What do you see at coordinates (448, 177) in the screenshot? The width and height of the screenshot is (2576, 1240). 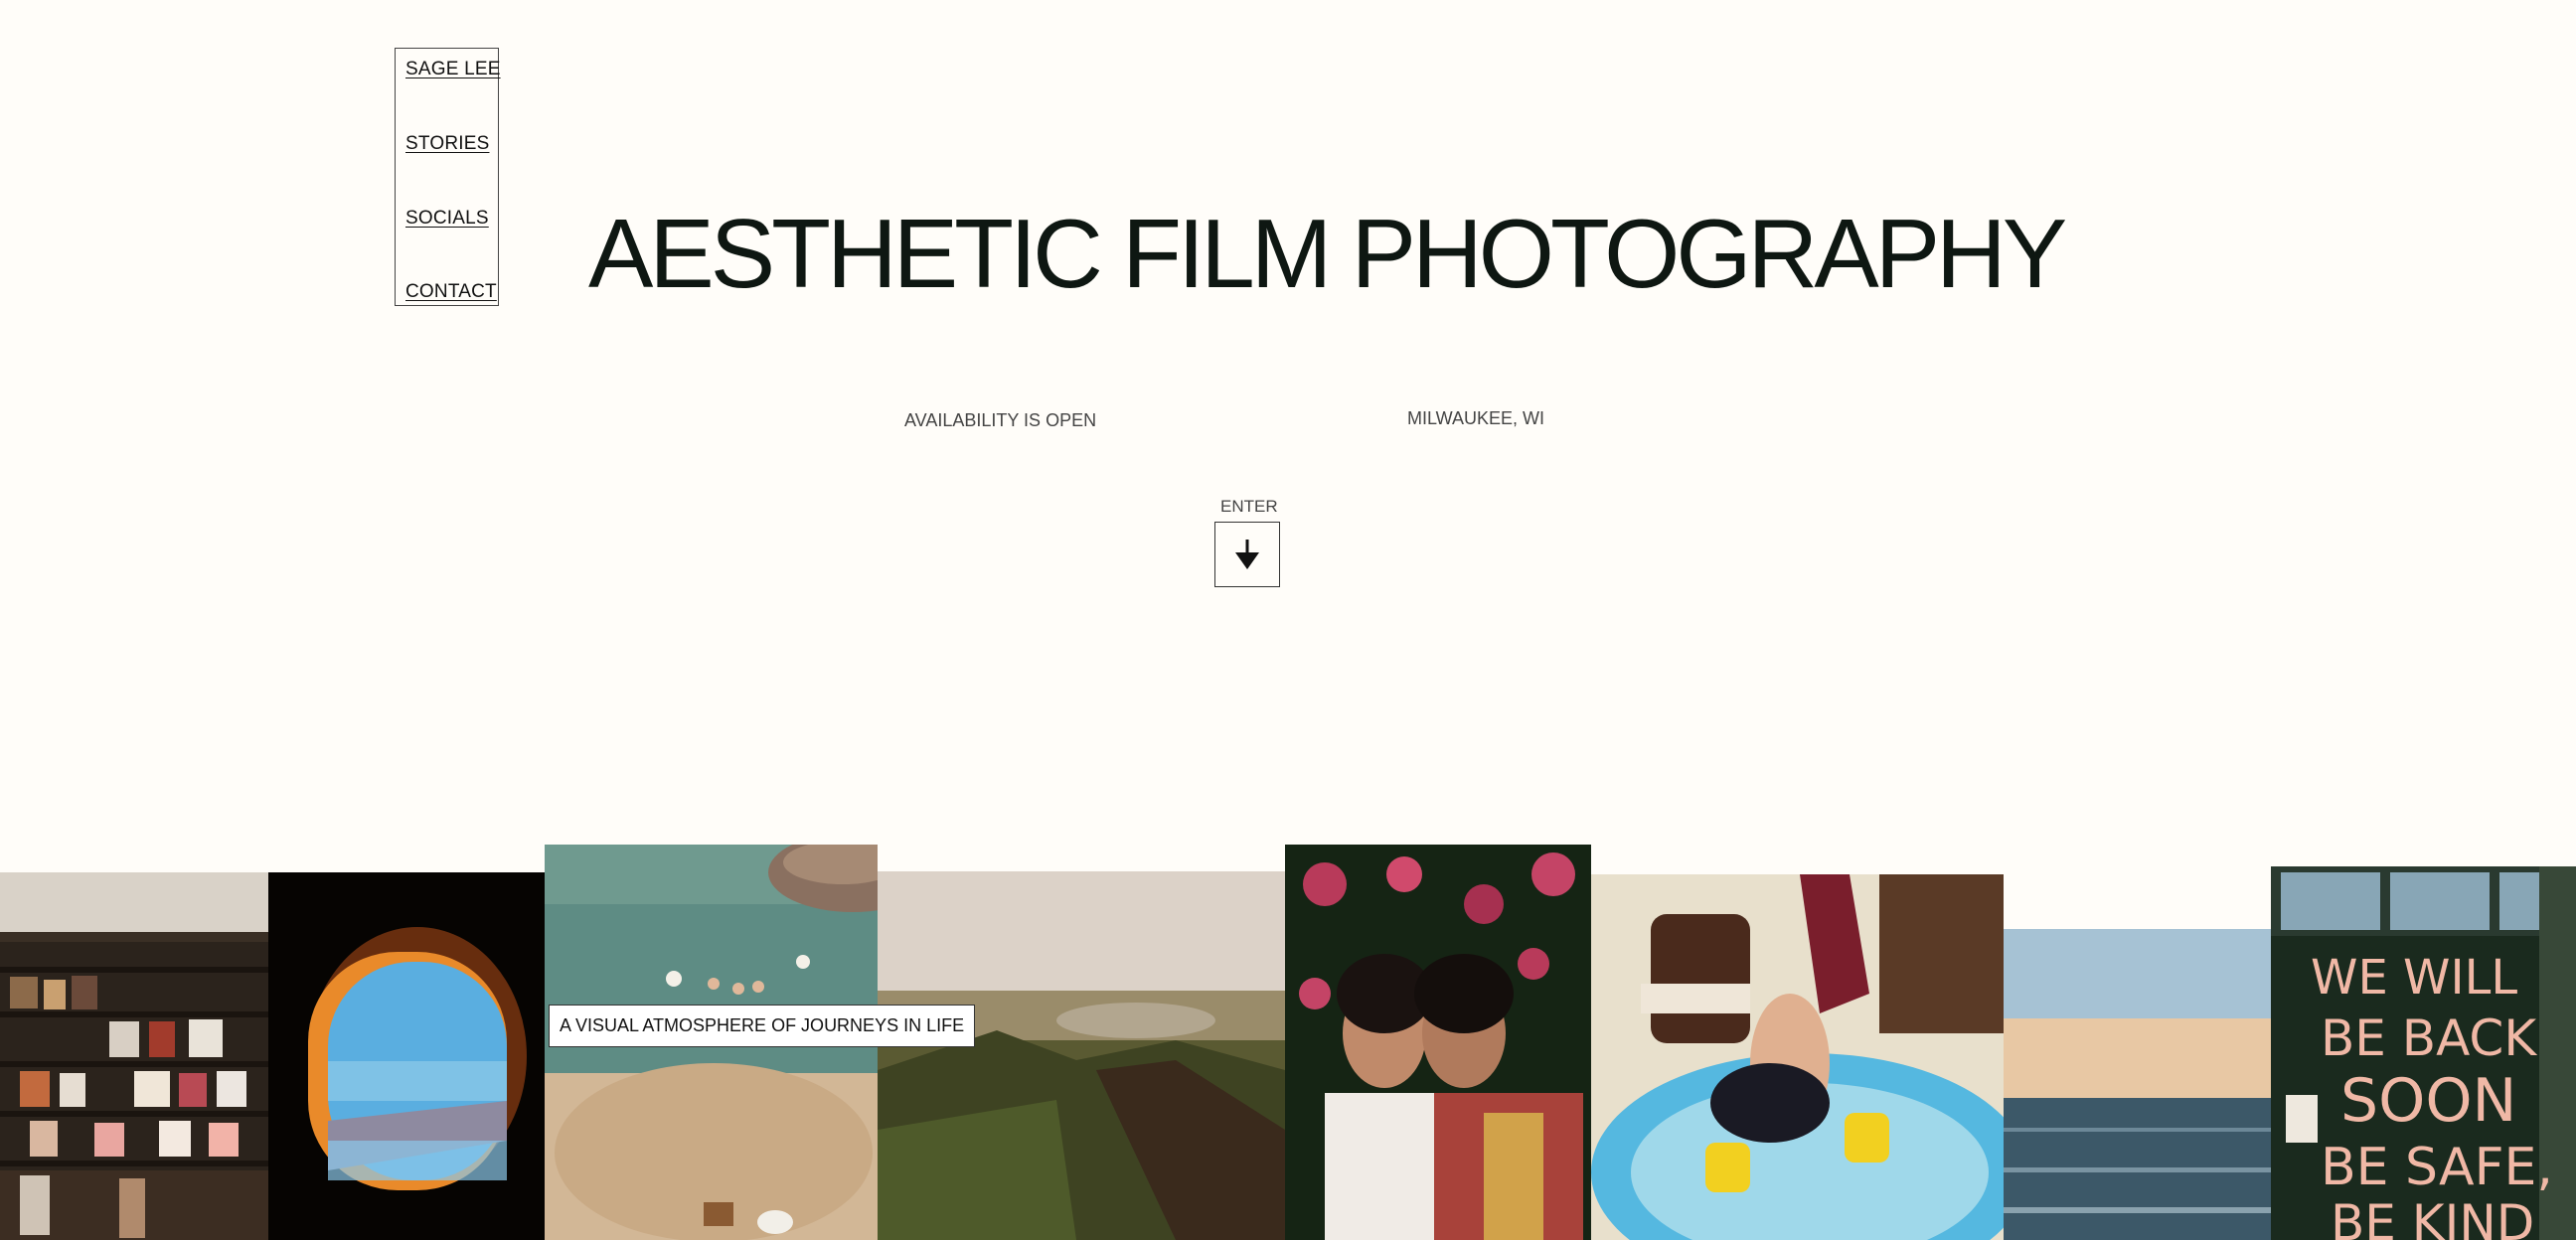 I see `site-nav: SAGE LEE STORIES SOCIALS CONTACT` at bounding box center [448, 177].